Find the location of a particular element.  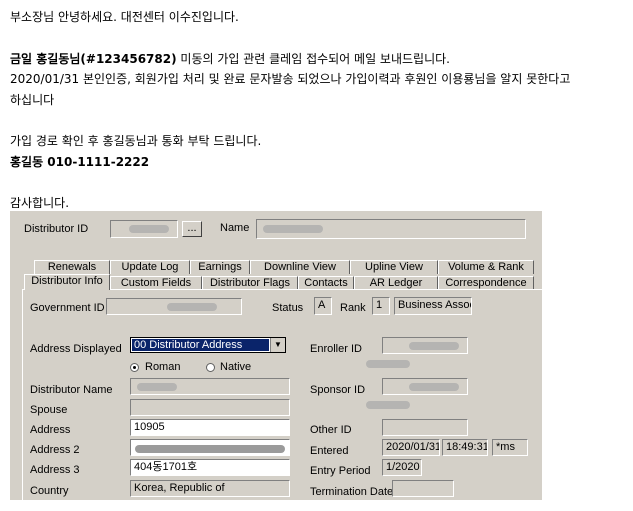

termination-date-field is located at coordinates (423, 488).